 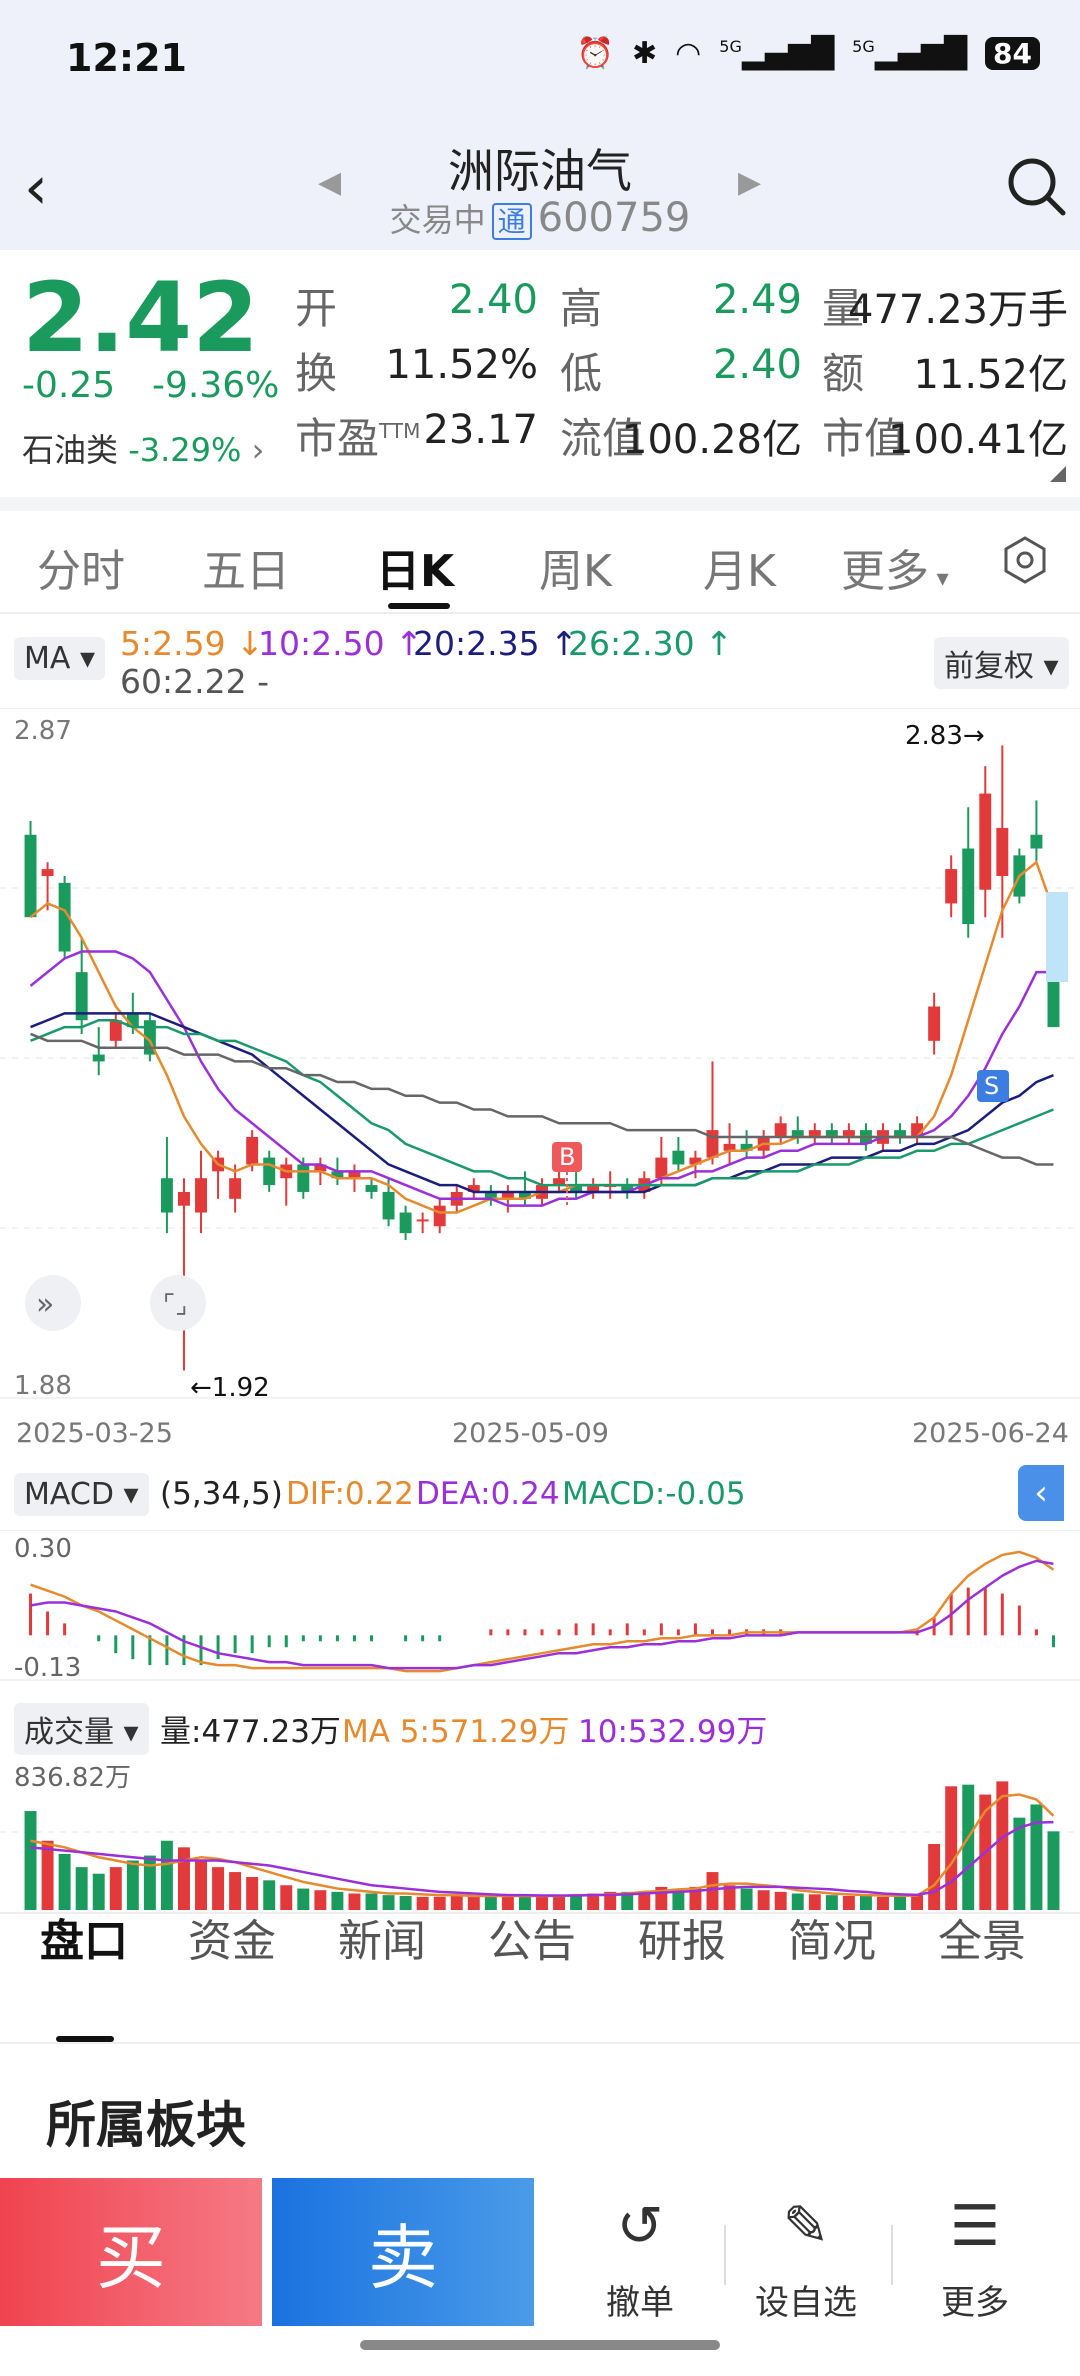 I want to click on stock-name: 洲际油气, so click(x=540, y=171).